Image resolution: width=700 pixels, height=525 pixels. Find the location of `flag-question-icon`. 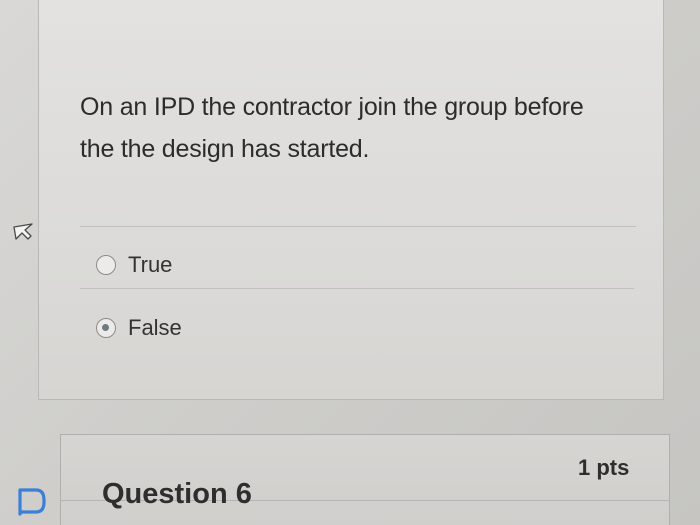

flag-question-icon is located at coordinates (32, 501).